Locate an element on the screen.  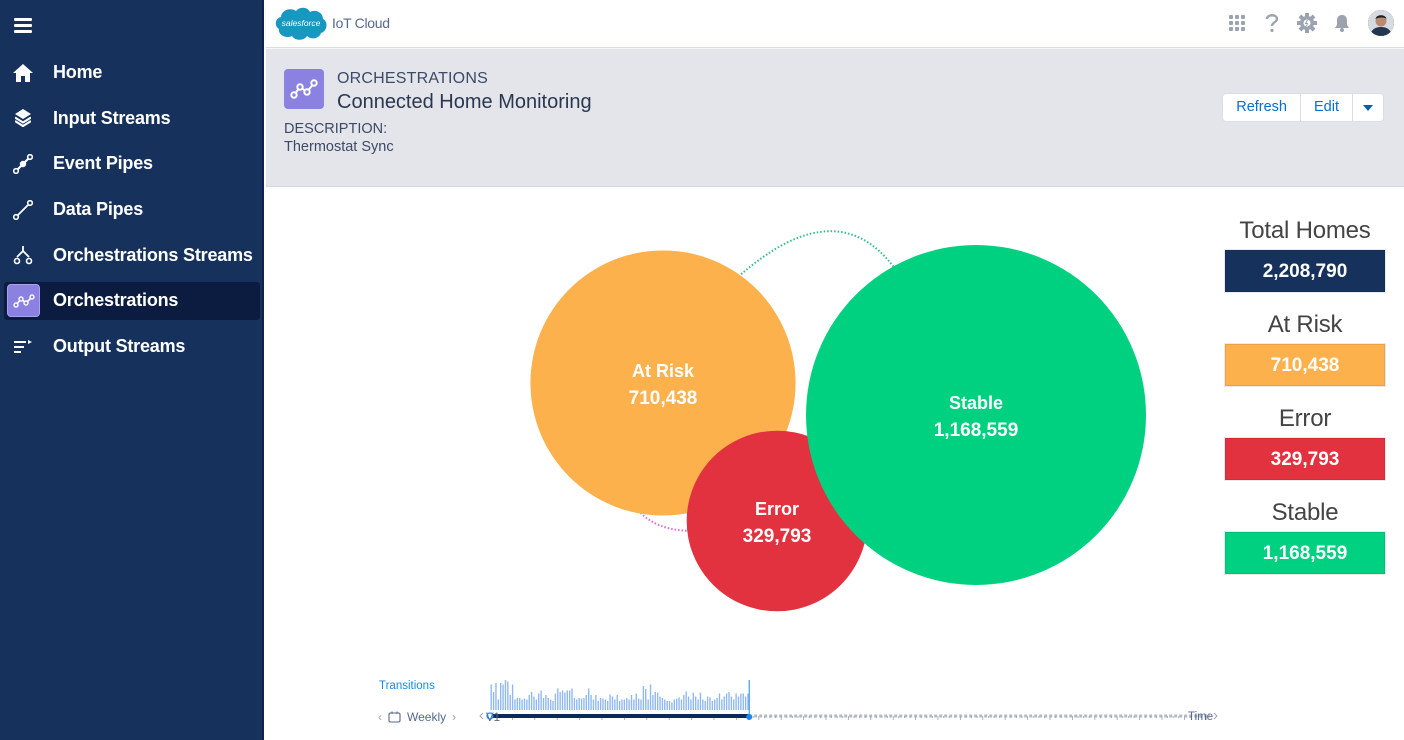
transitions-timeline: Transitions ‹ Weekly › V1 Time is located at coordinates (835, 707).